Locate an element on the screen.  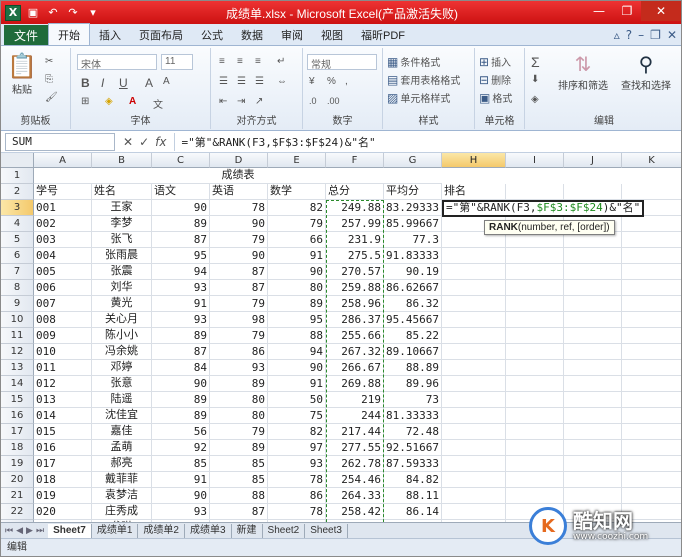
table-cell: 015 is located at coordinates (63, 432).